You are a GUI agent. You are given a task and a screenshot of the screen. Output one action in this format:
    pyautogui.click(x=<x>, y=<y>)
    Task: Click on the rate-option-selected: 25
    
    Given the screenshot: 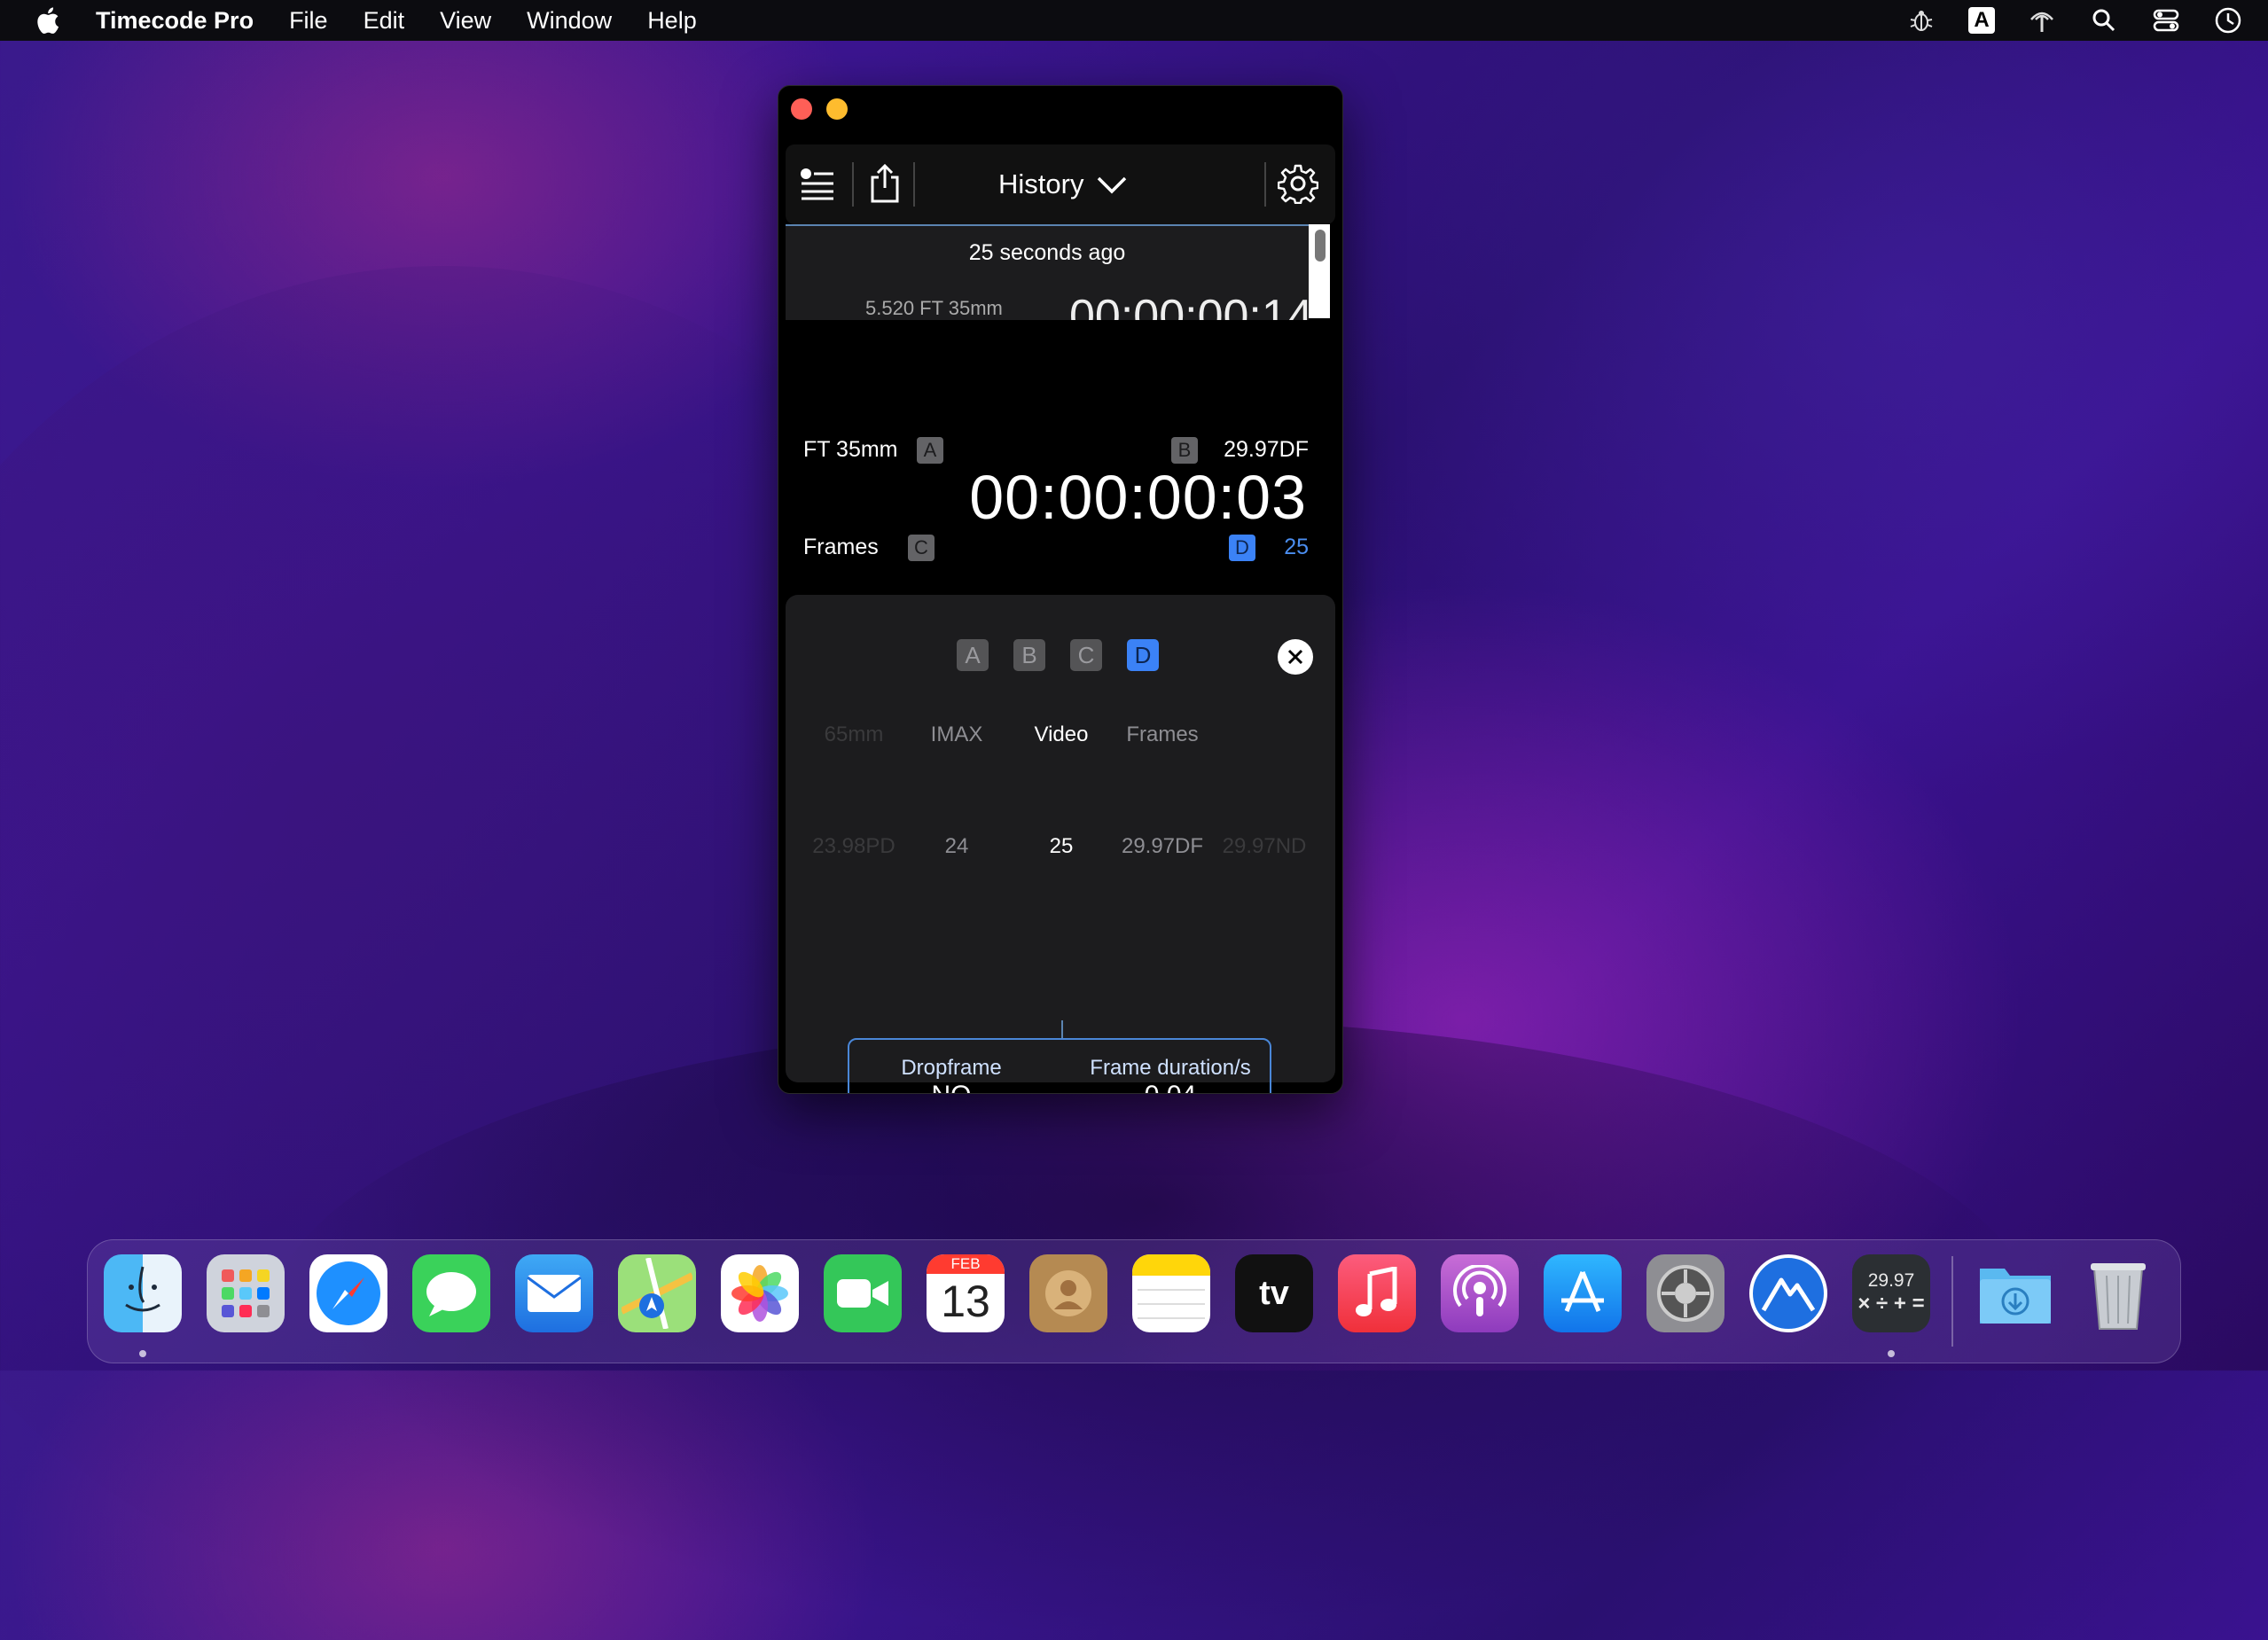 What is the action you would take?
    pyautogui.click(x=1062, y=846)
    